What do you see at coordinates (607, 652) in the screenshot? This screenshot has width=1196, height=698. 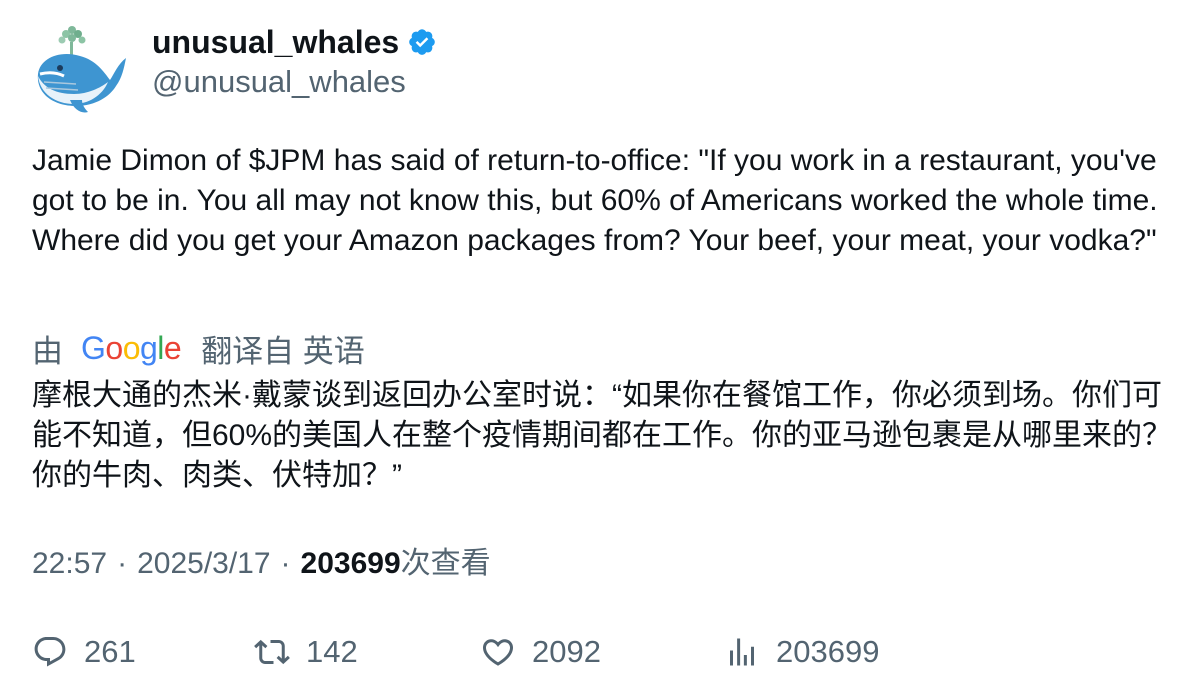 I see `action-bar: 261 142 2092 203699` at bounding box center [607, 652].